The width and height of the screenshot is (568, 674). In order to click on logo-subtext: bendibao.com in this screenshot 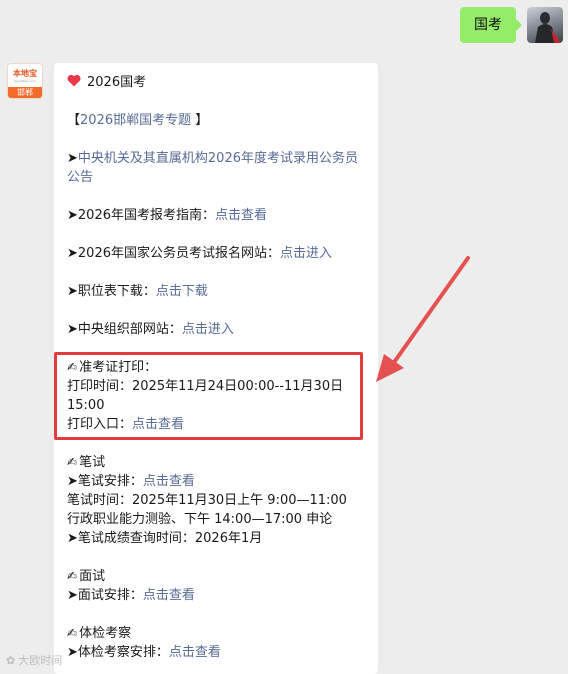, I will do `click(25, 80)`.